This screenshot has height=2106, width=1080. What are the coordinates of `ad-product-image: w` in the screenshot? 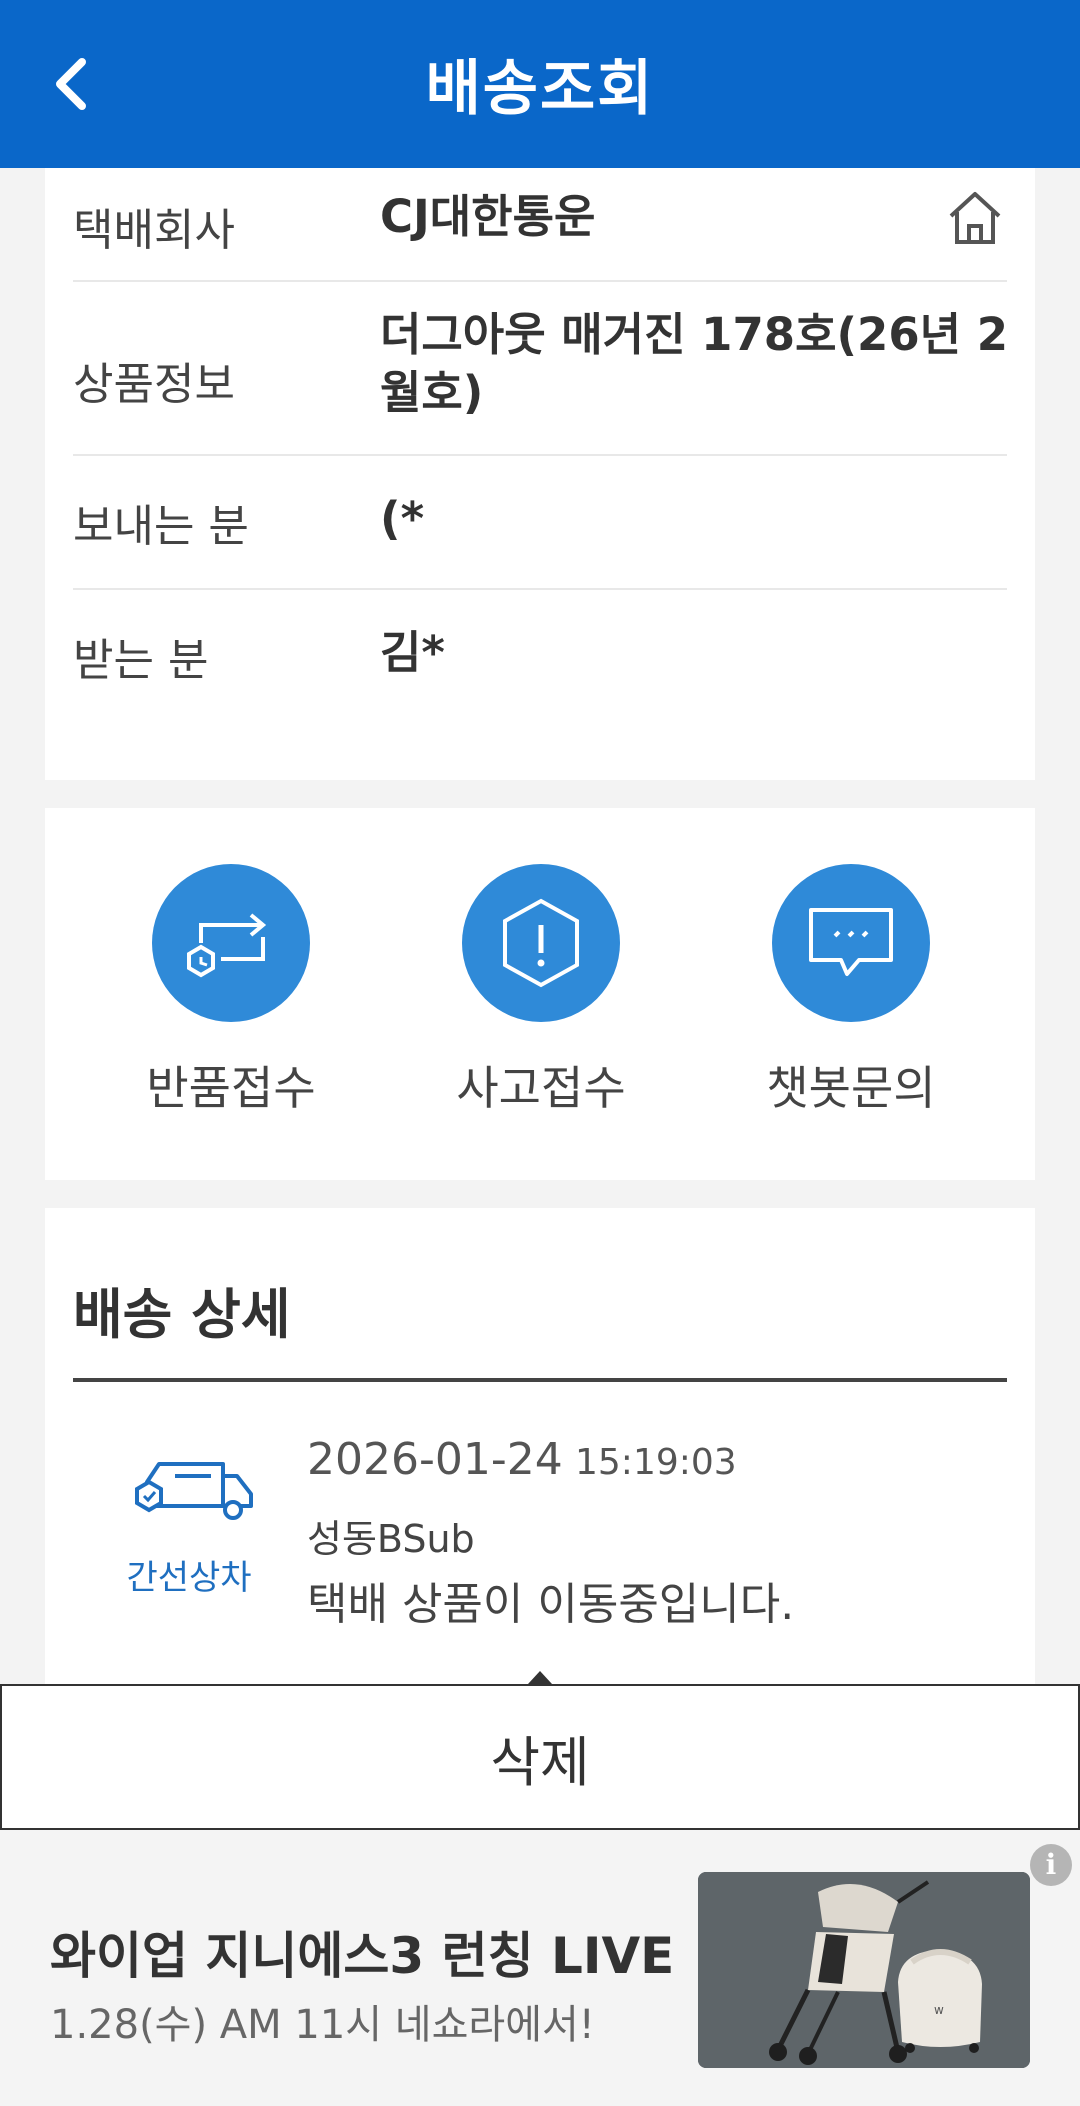 It's located at (864, 1970).